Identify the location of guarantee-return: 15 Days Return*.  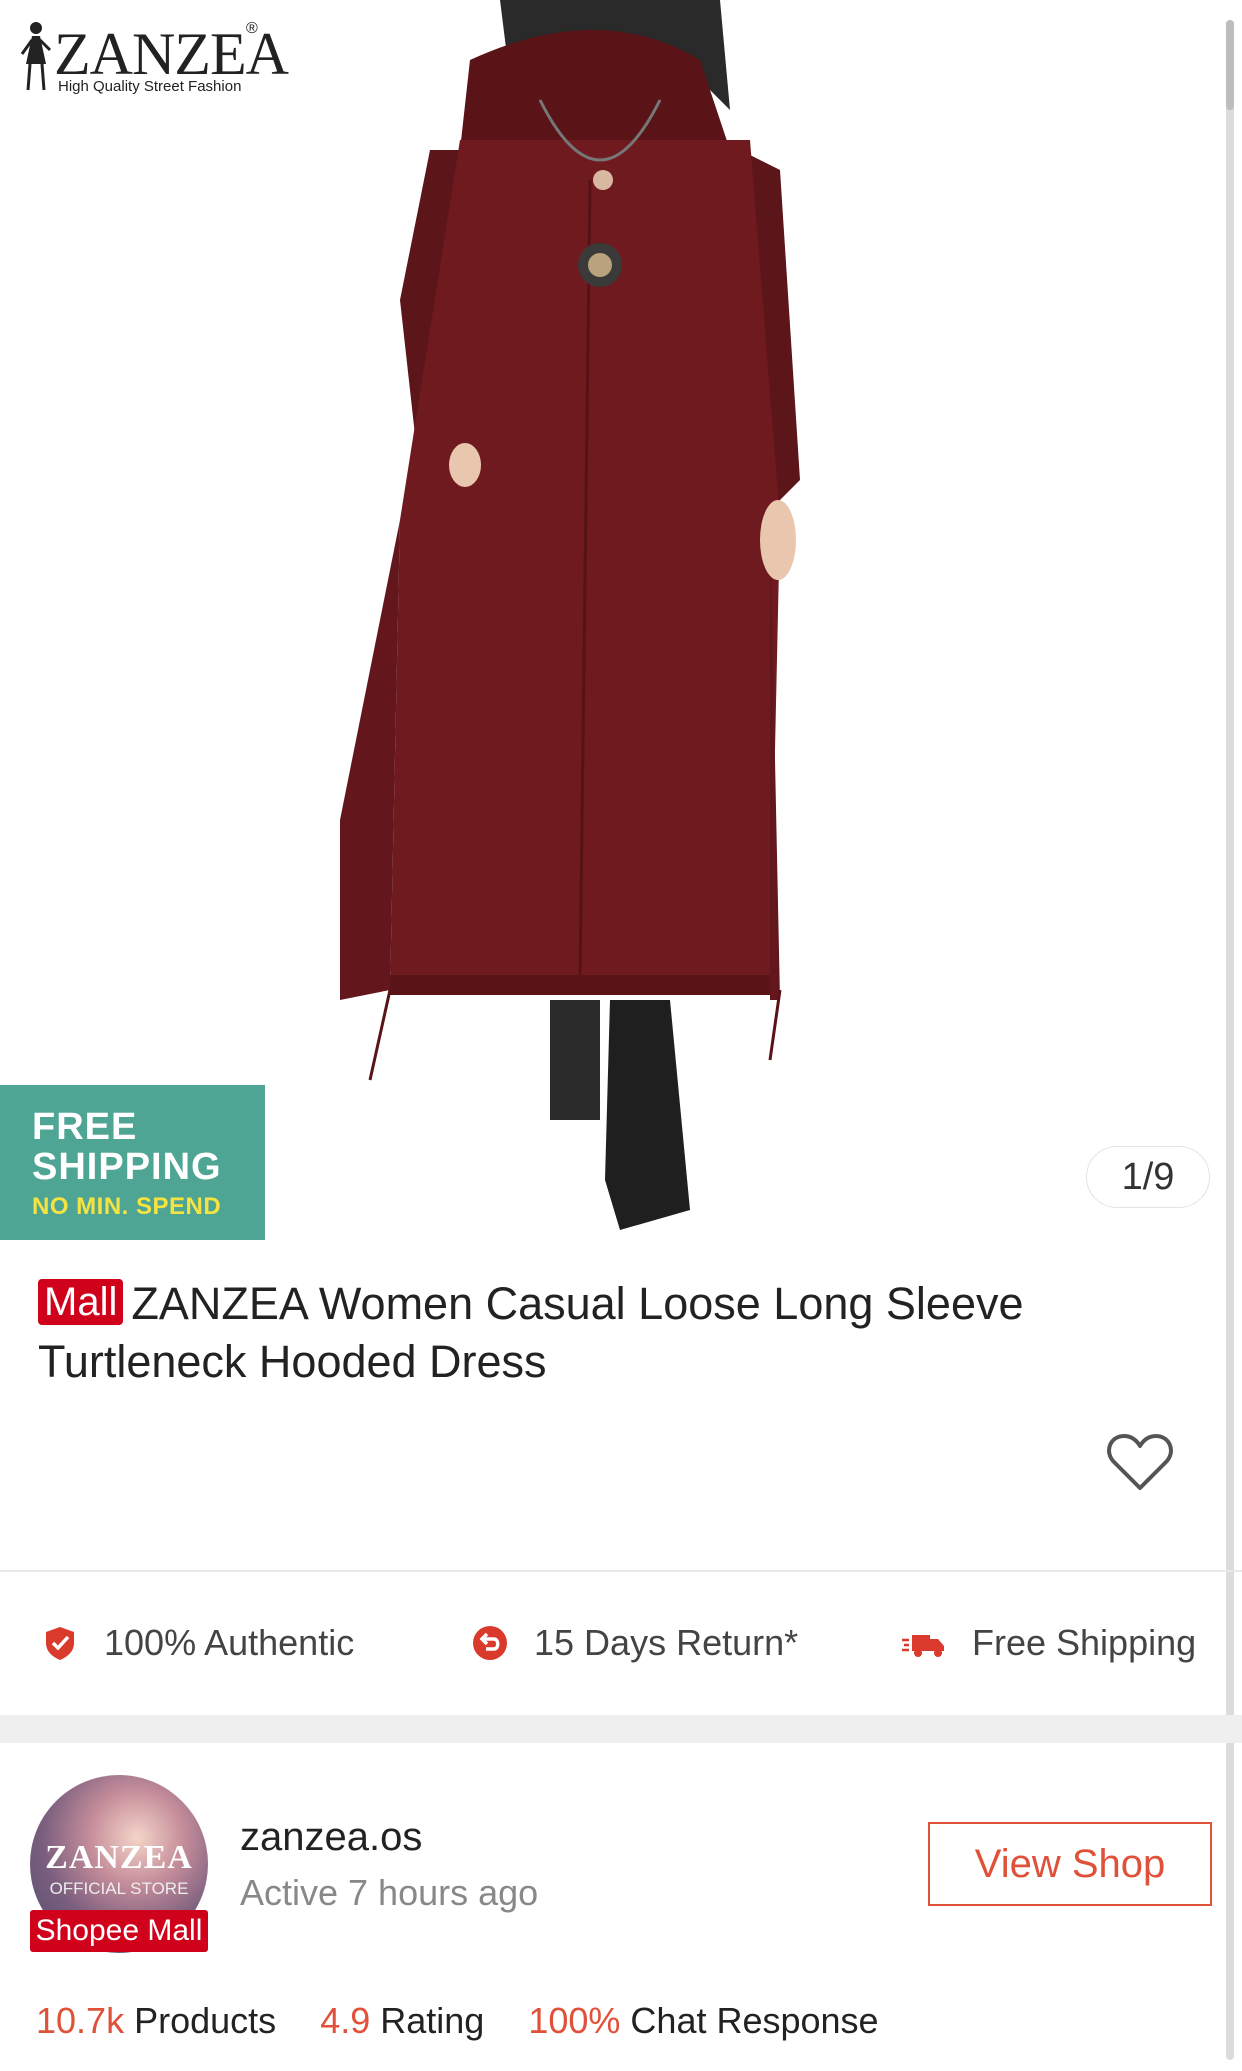
(635, 1643).